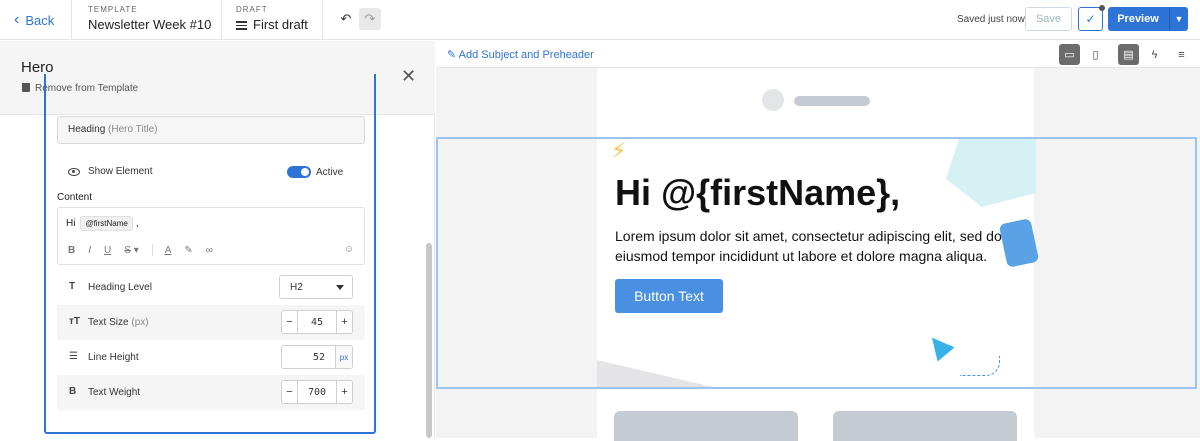  I want to click on content-label: Content, so click(75, 197).